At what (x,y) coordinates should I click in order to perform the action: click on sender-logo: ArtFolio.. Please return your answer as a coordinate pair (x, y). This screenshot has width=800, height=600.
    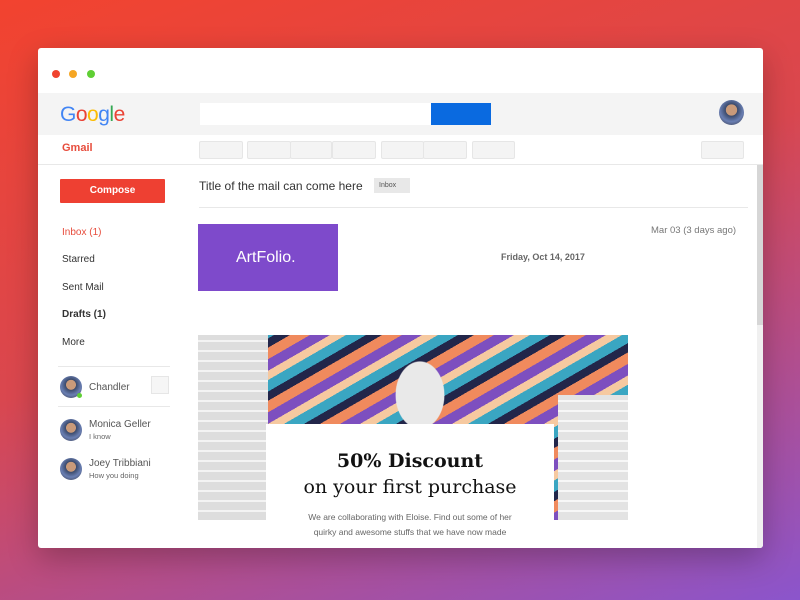
    Looking at the image, I should click on (268, 257).